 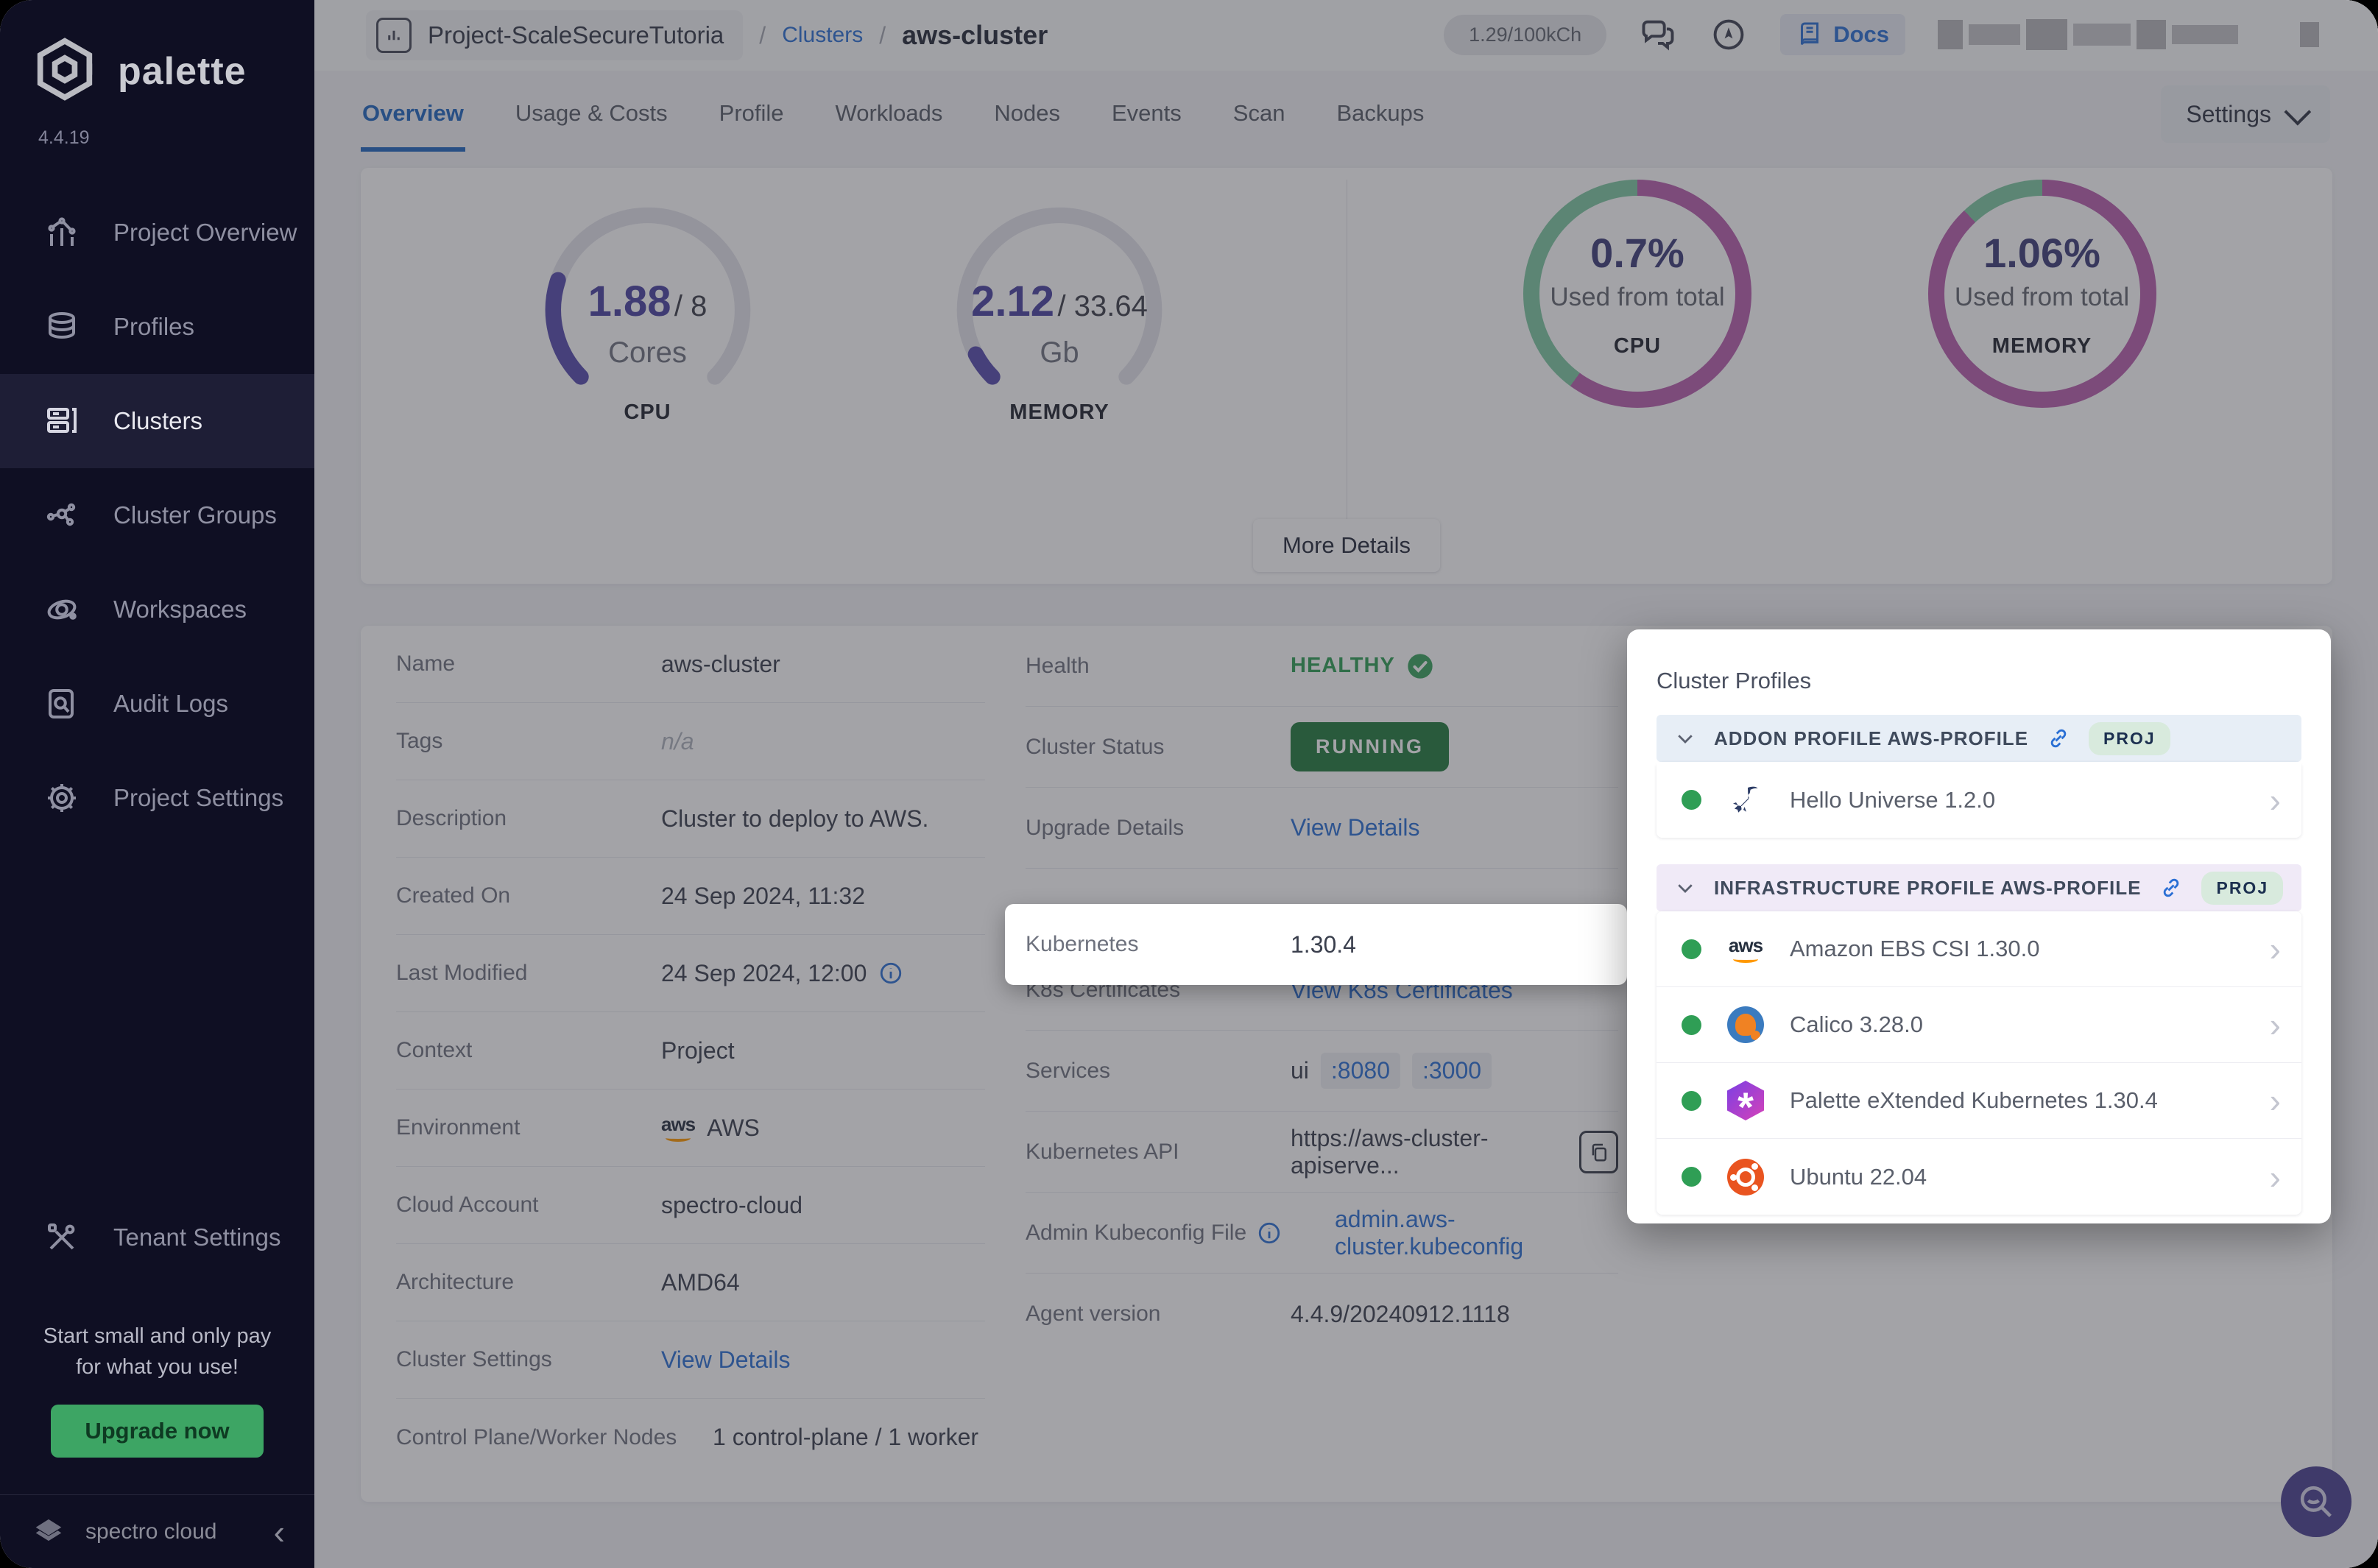 I want to click on profile-item-ubuntu: Ubuntu 22.04 ›, so click(x=1979, y=1177).